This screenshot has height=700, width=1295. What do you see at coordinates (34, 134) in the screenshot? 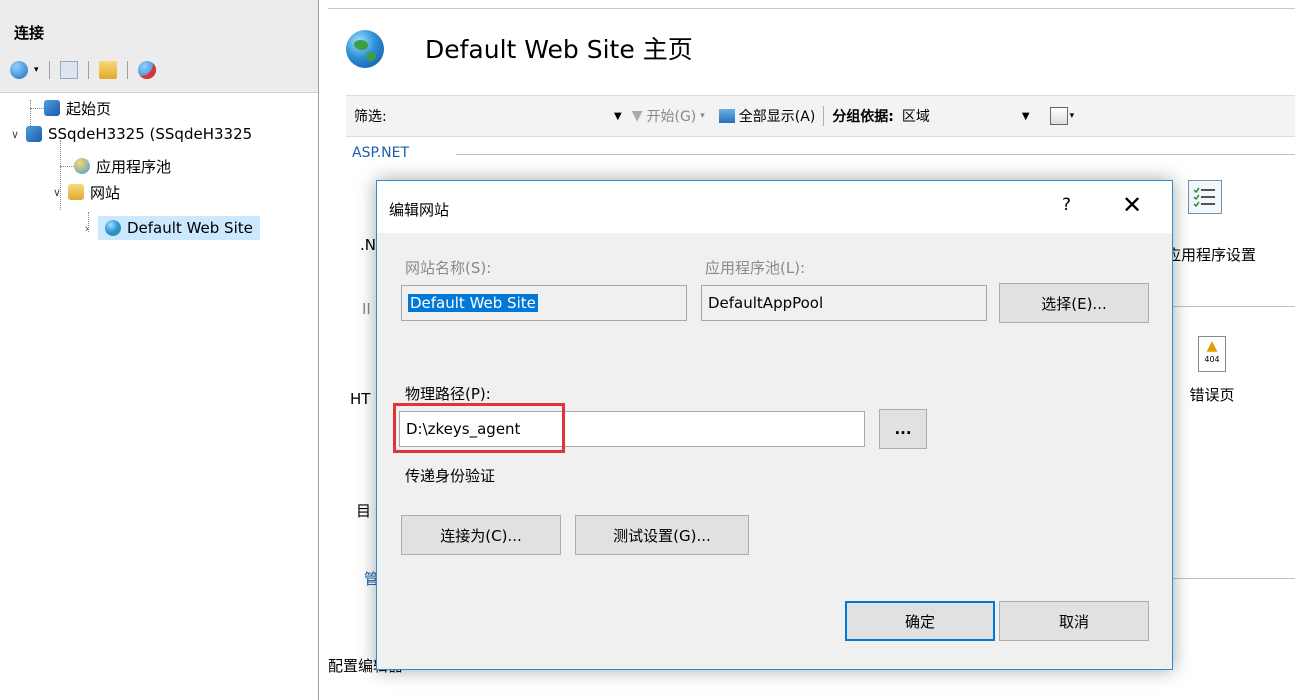
I see `server-icon` at bounding box center [34, 134].